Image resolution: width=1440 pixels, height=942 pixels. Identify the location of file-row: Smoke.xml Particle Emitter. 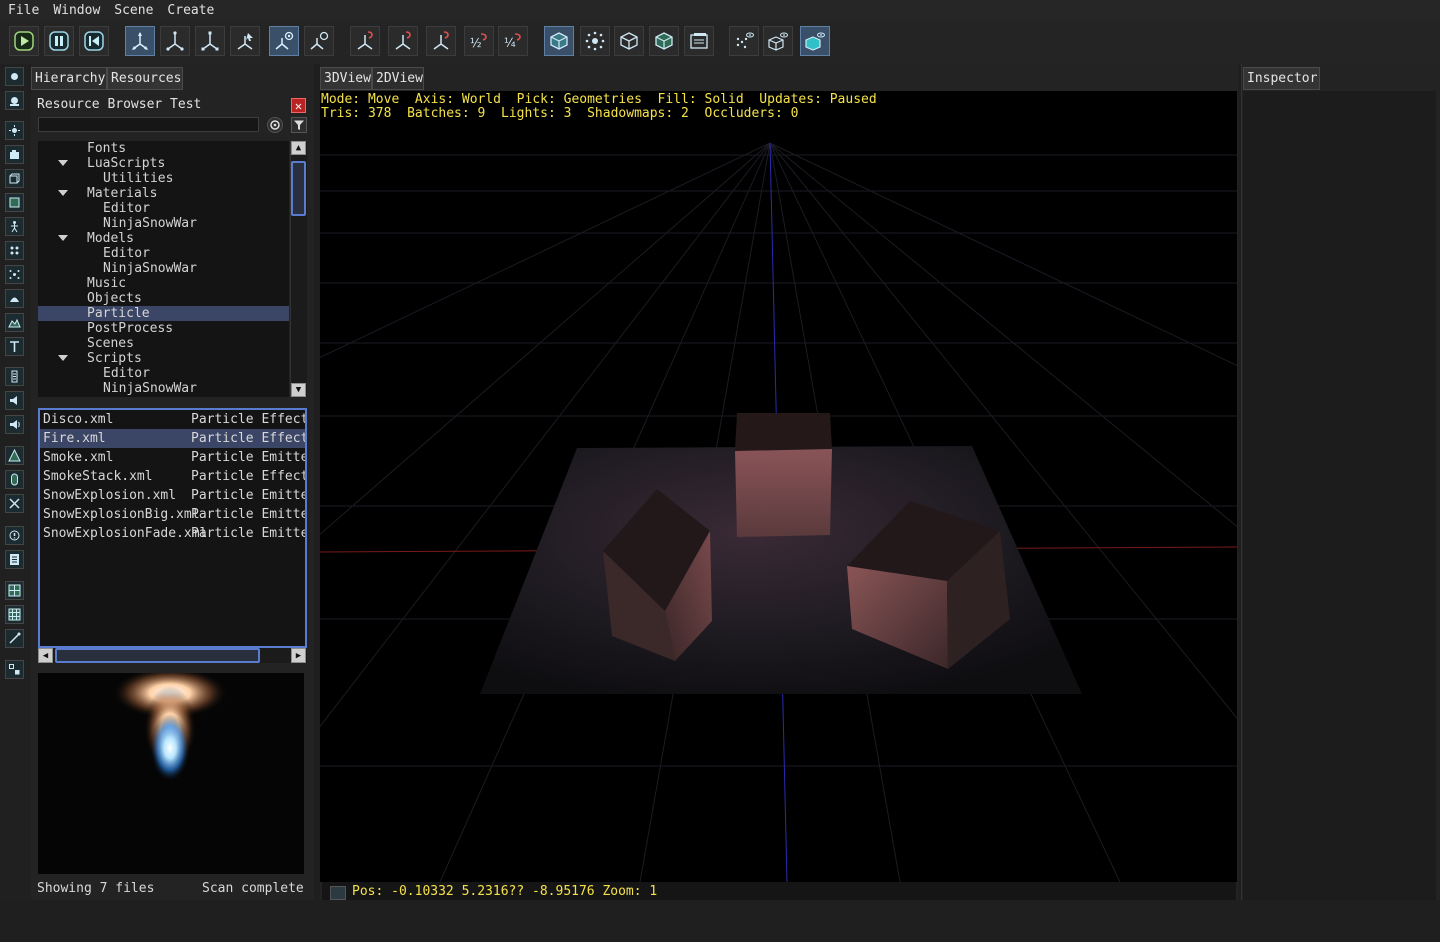
(172, 457).